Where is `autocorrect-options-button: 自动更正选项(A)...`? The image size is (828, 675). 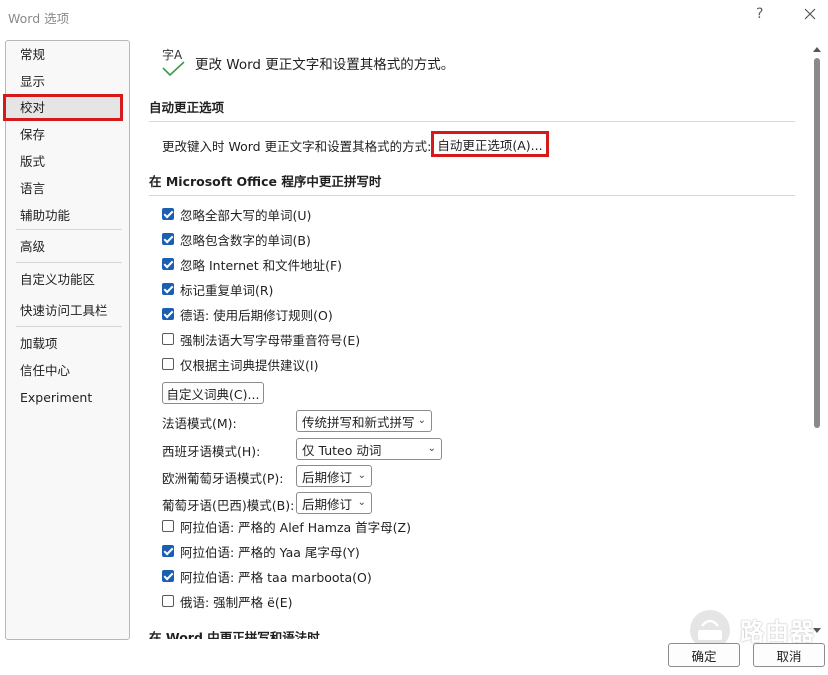
autocorrect-options-button: 自动更正选项(A)... is located at coordinates (490, 144).